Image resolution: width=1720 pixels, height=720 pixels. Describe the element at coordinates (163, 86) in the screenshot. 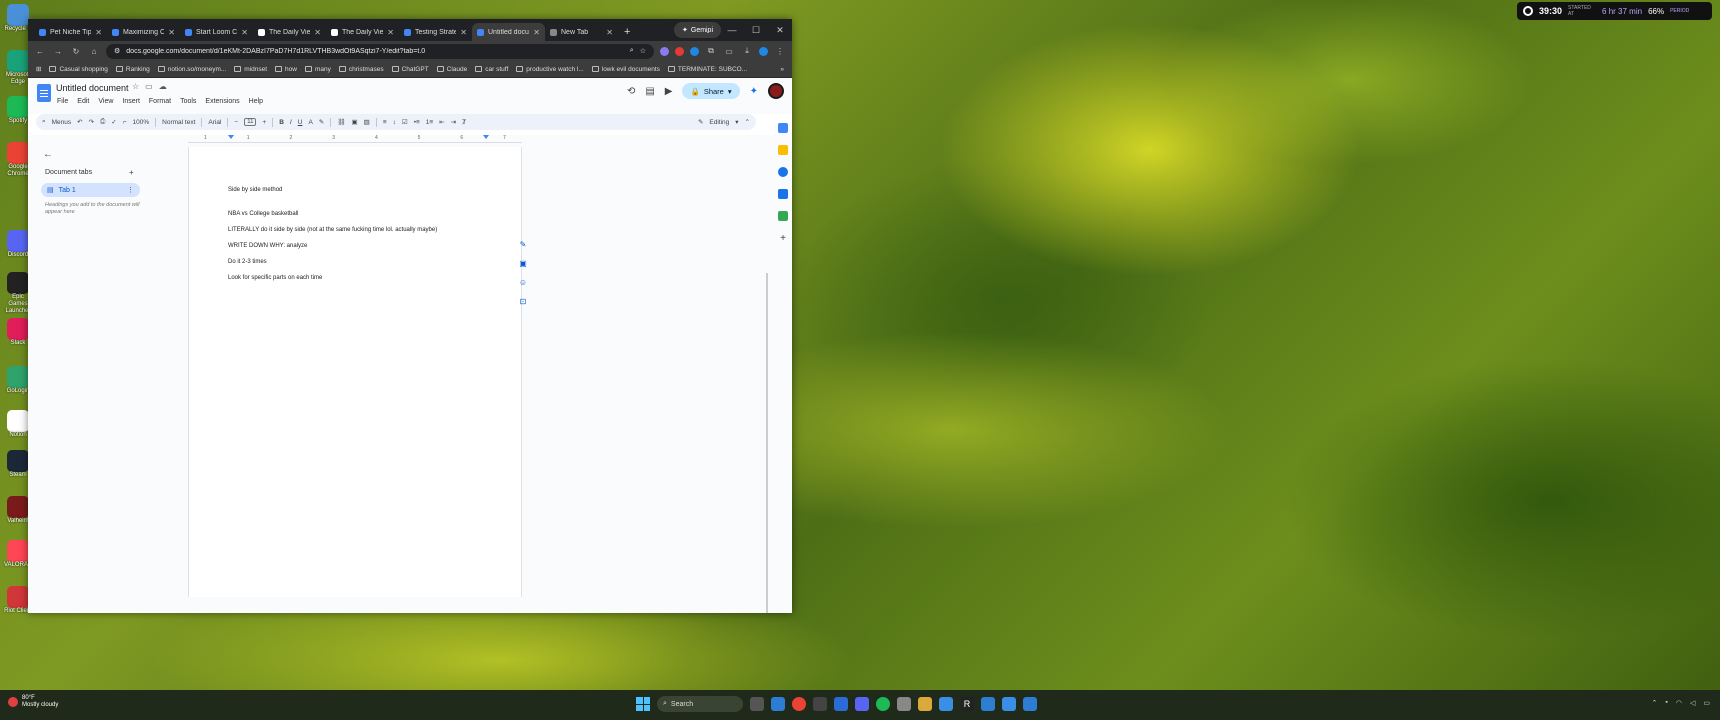

I see `cloud-status-icon: ☁` at that location.